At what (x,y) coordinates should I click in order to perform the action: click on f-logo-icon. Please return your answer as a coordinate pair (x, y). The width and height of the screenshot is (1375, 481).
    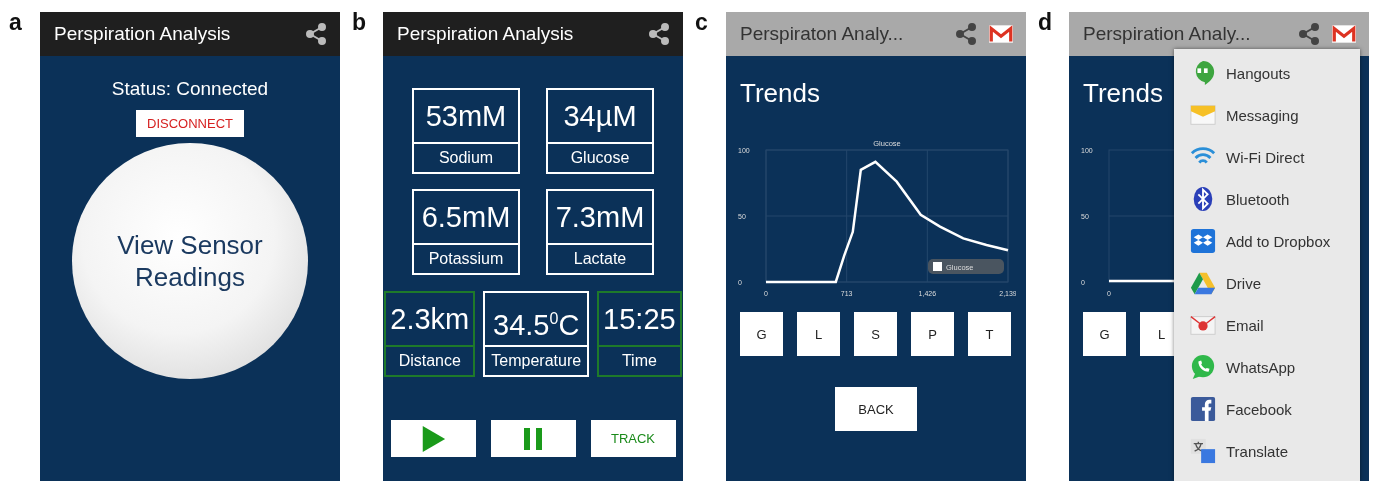
    Looking at the image, I should click on (1203, 409).